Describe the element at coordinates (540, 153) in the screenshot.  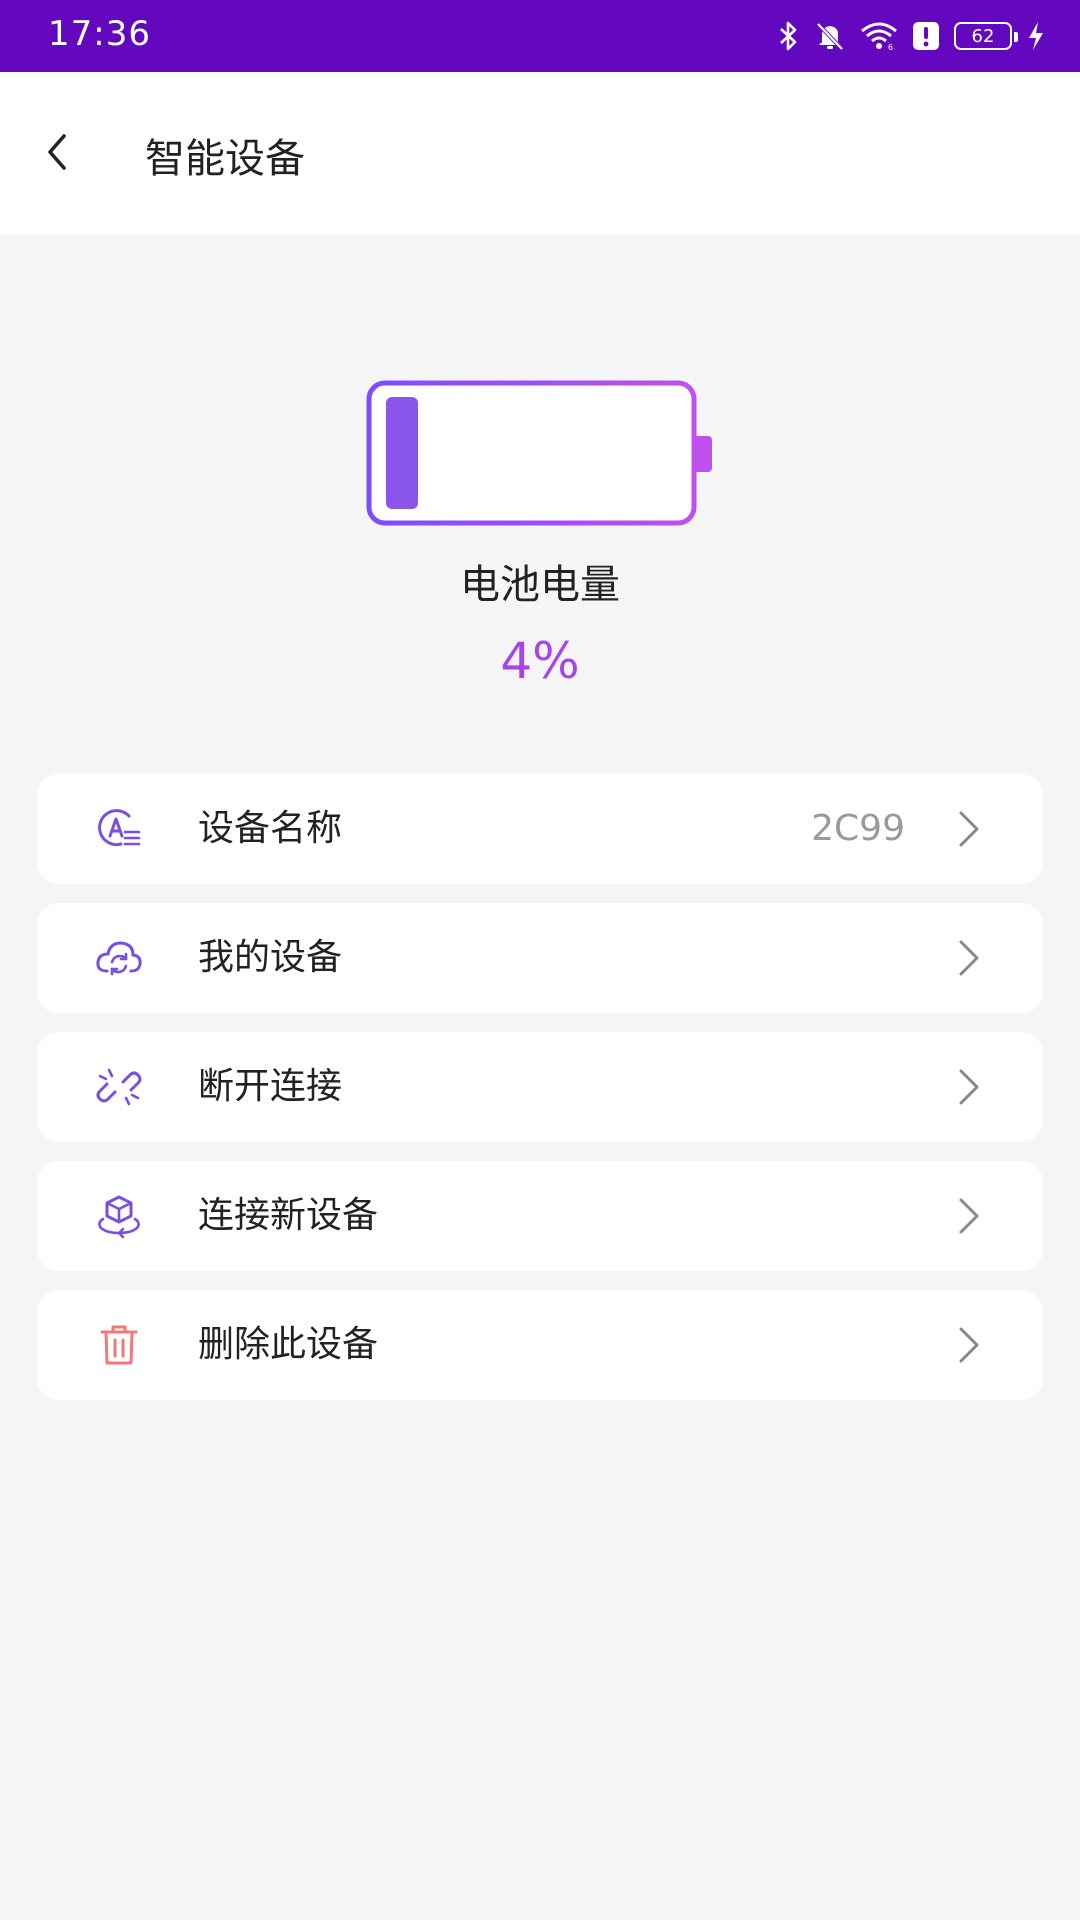
I see `header: 智能设备` at that location.